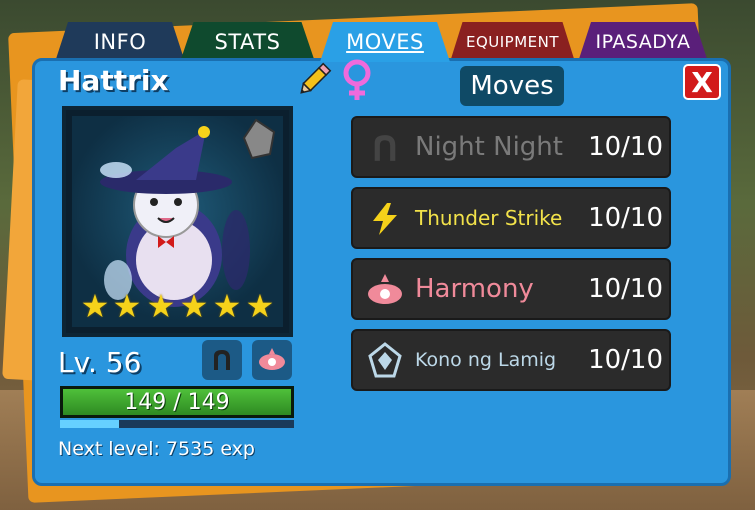 This screenshot has height=510, width=755. I want to click on move-name: Kono ng Lamig, so click(486, 360).